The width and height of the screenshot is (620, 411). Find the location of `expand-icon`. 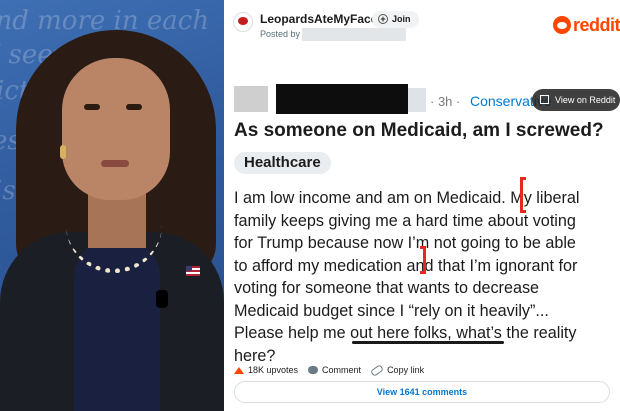

expand-icon is located at coordinates (544, 99).